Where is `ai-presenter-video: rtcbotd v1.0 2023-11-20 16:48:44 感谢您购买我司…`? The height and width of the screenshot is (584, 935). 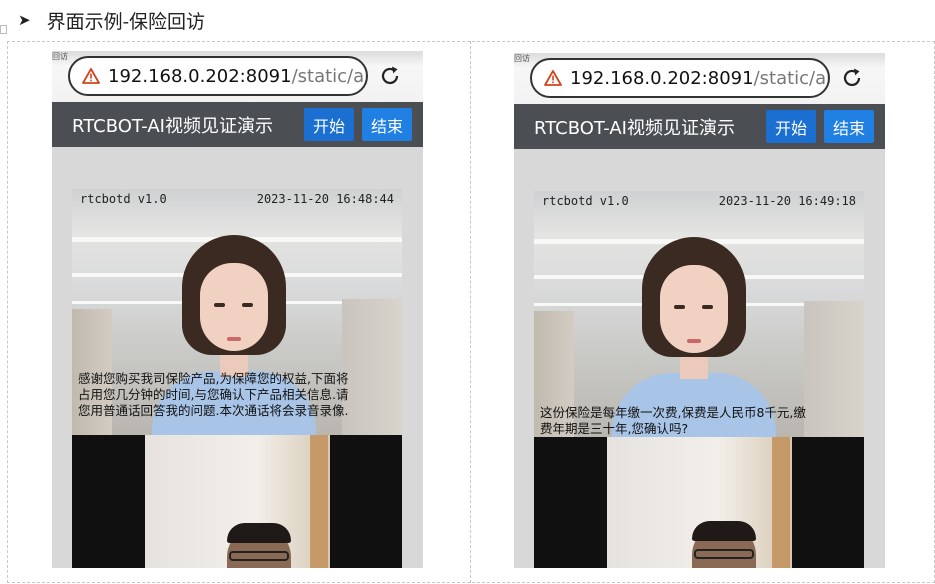
ai-presenter-video: rtcbotd v1.0 2023-11-20 16:48:44 感谢您购买我司… is located at coordinates (237, 312).